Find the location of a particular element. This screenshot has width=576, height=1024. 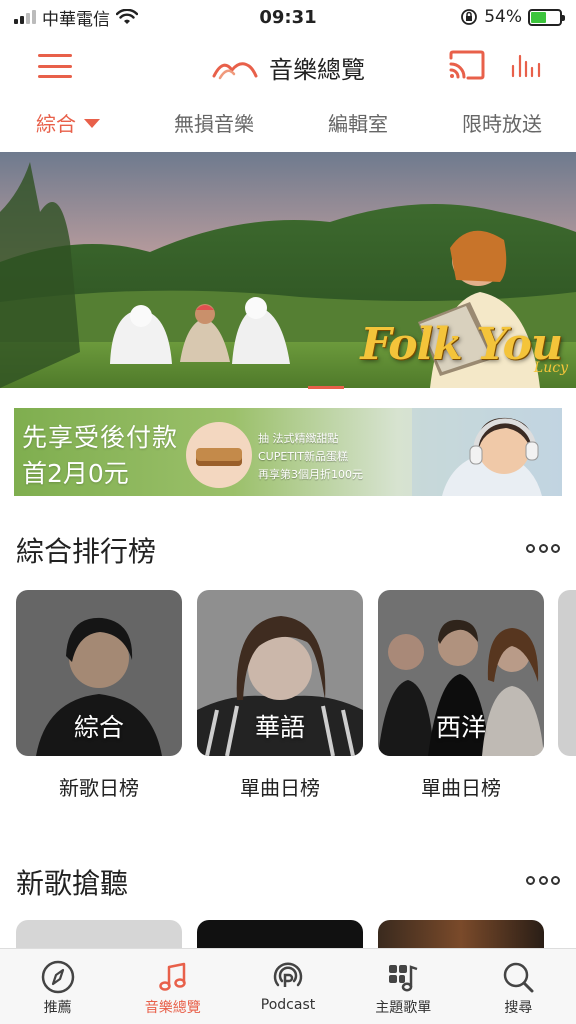

ad-headline: 先享受後付款 is located at coordinates (100, 437).